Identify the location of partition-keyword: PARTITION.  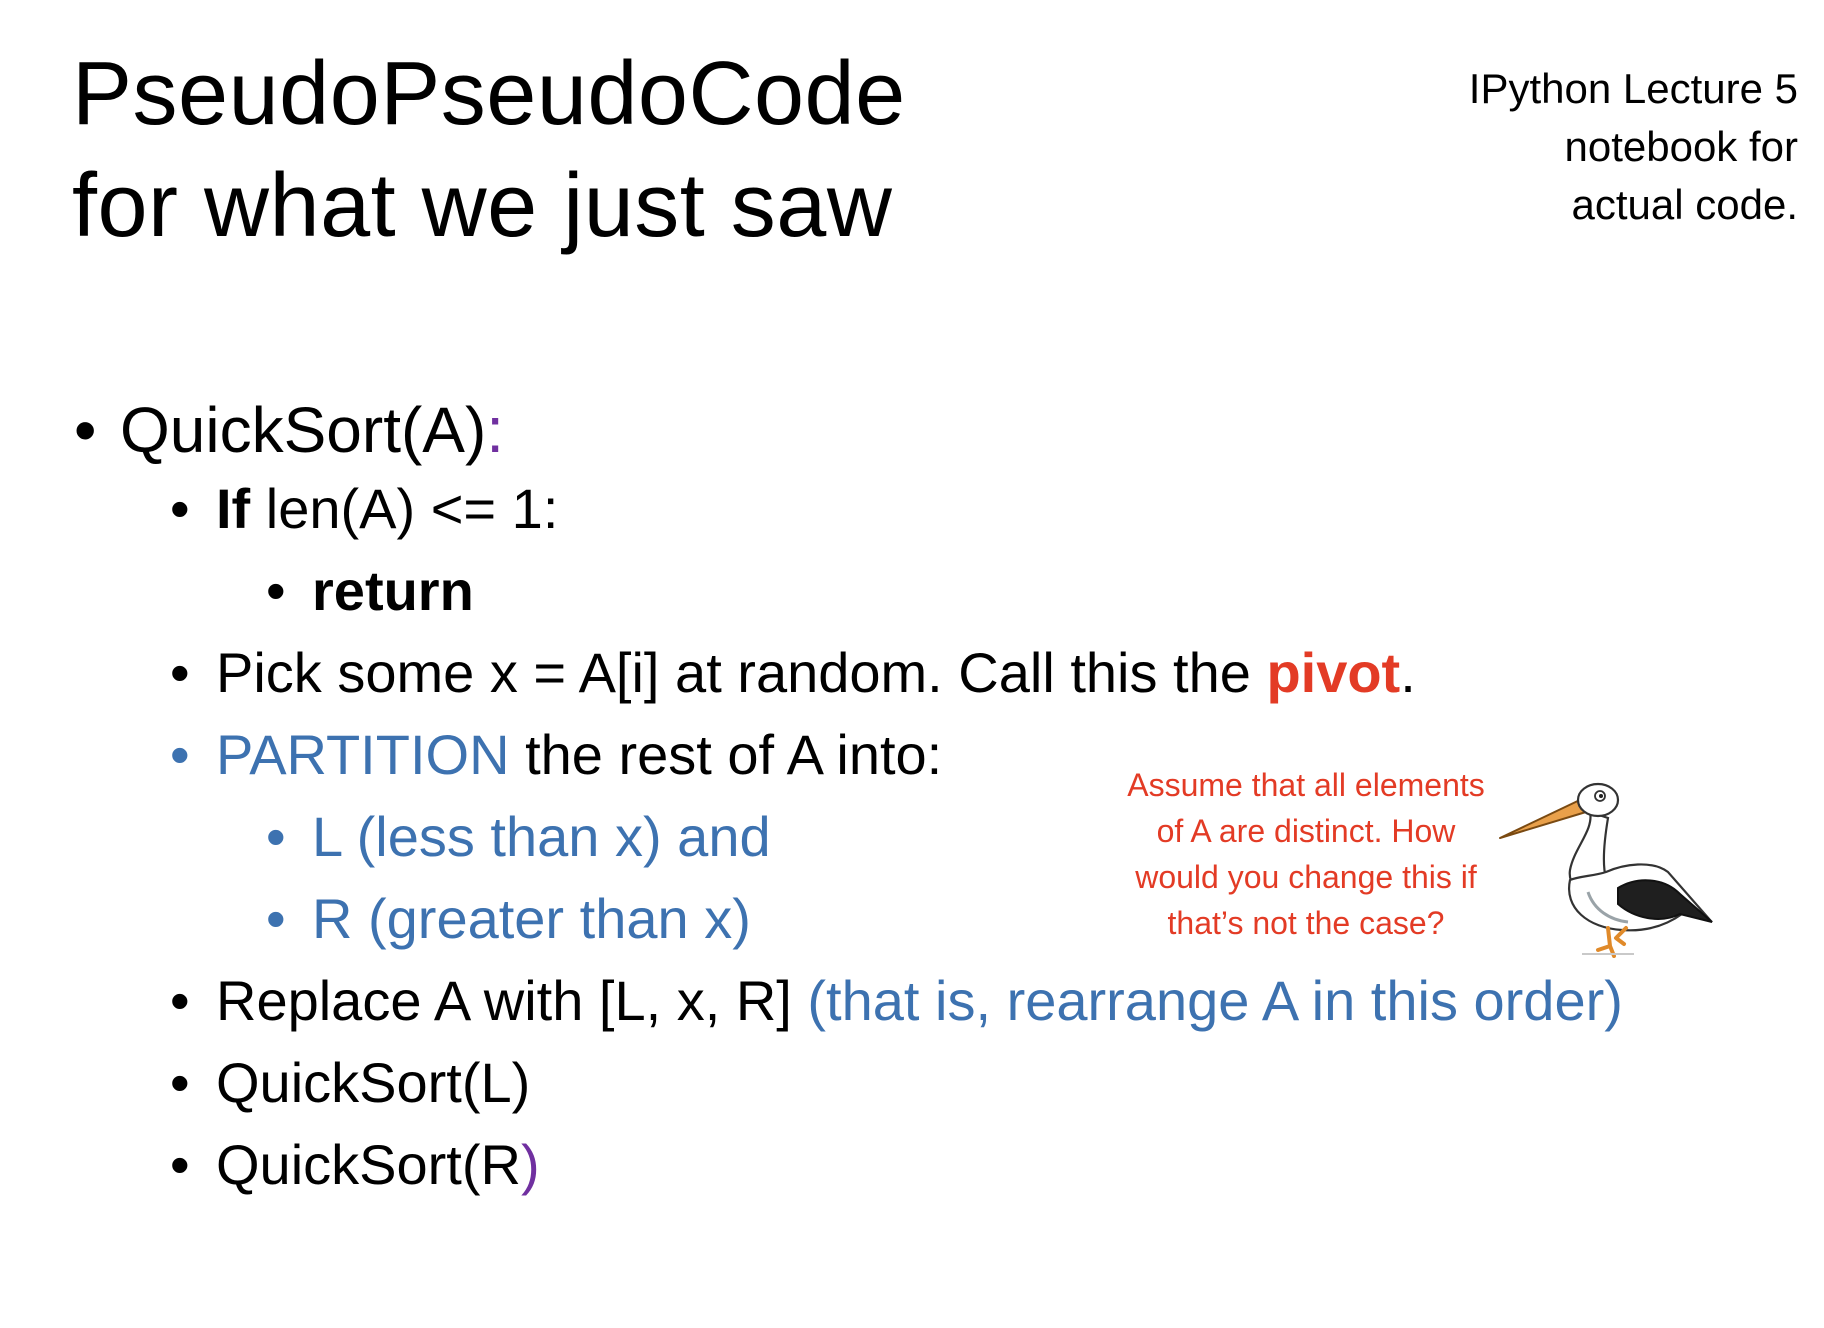
(363, 754).